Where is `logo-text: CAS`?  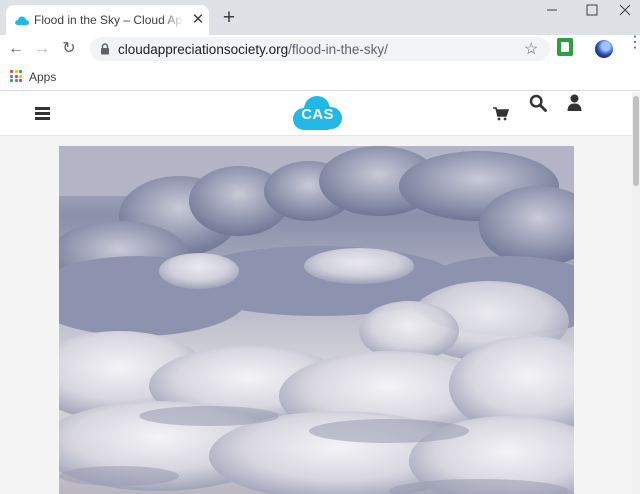
logo-text: CAS is located at coordinates (317, 114).